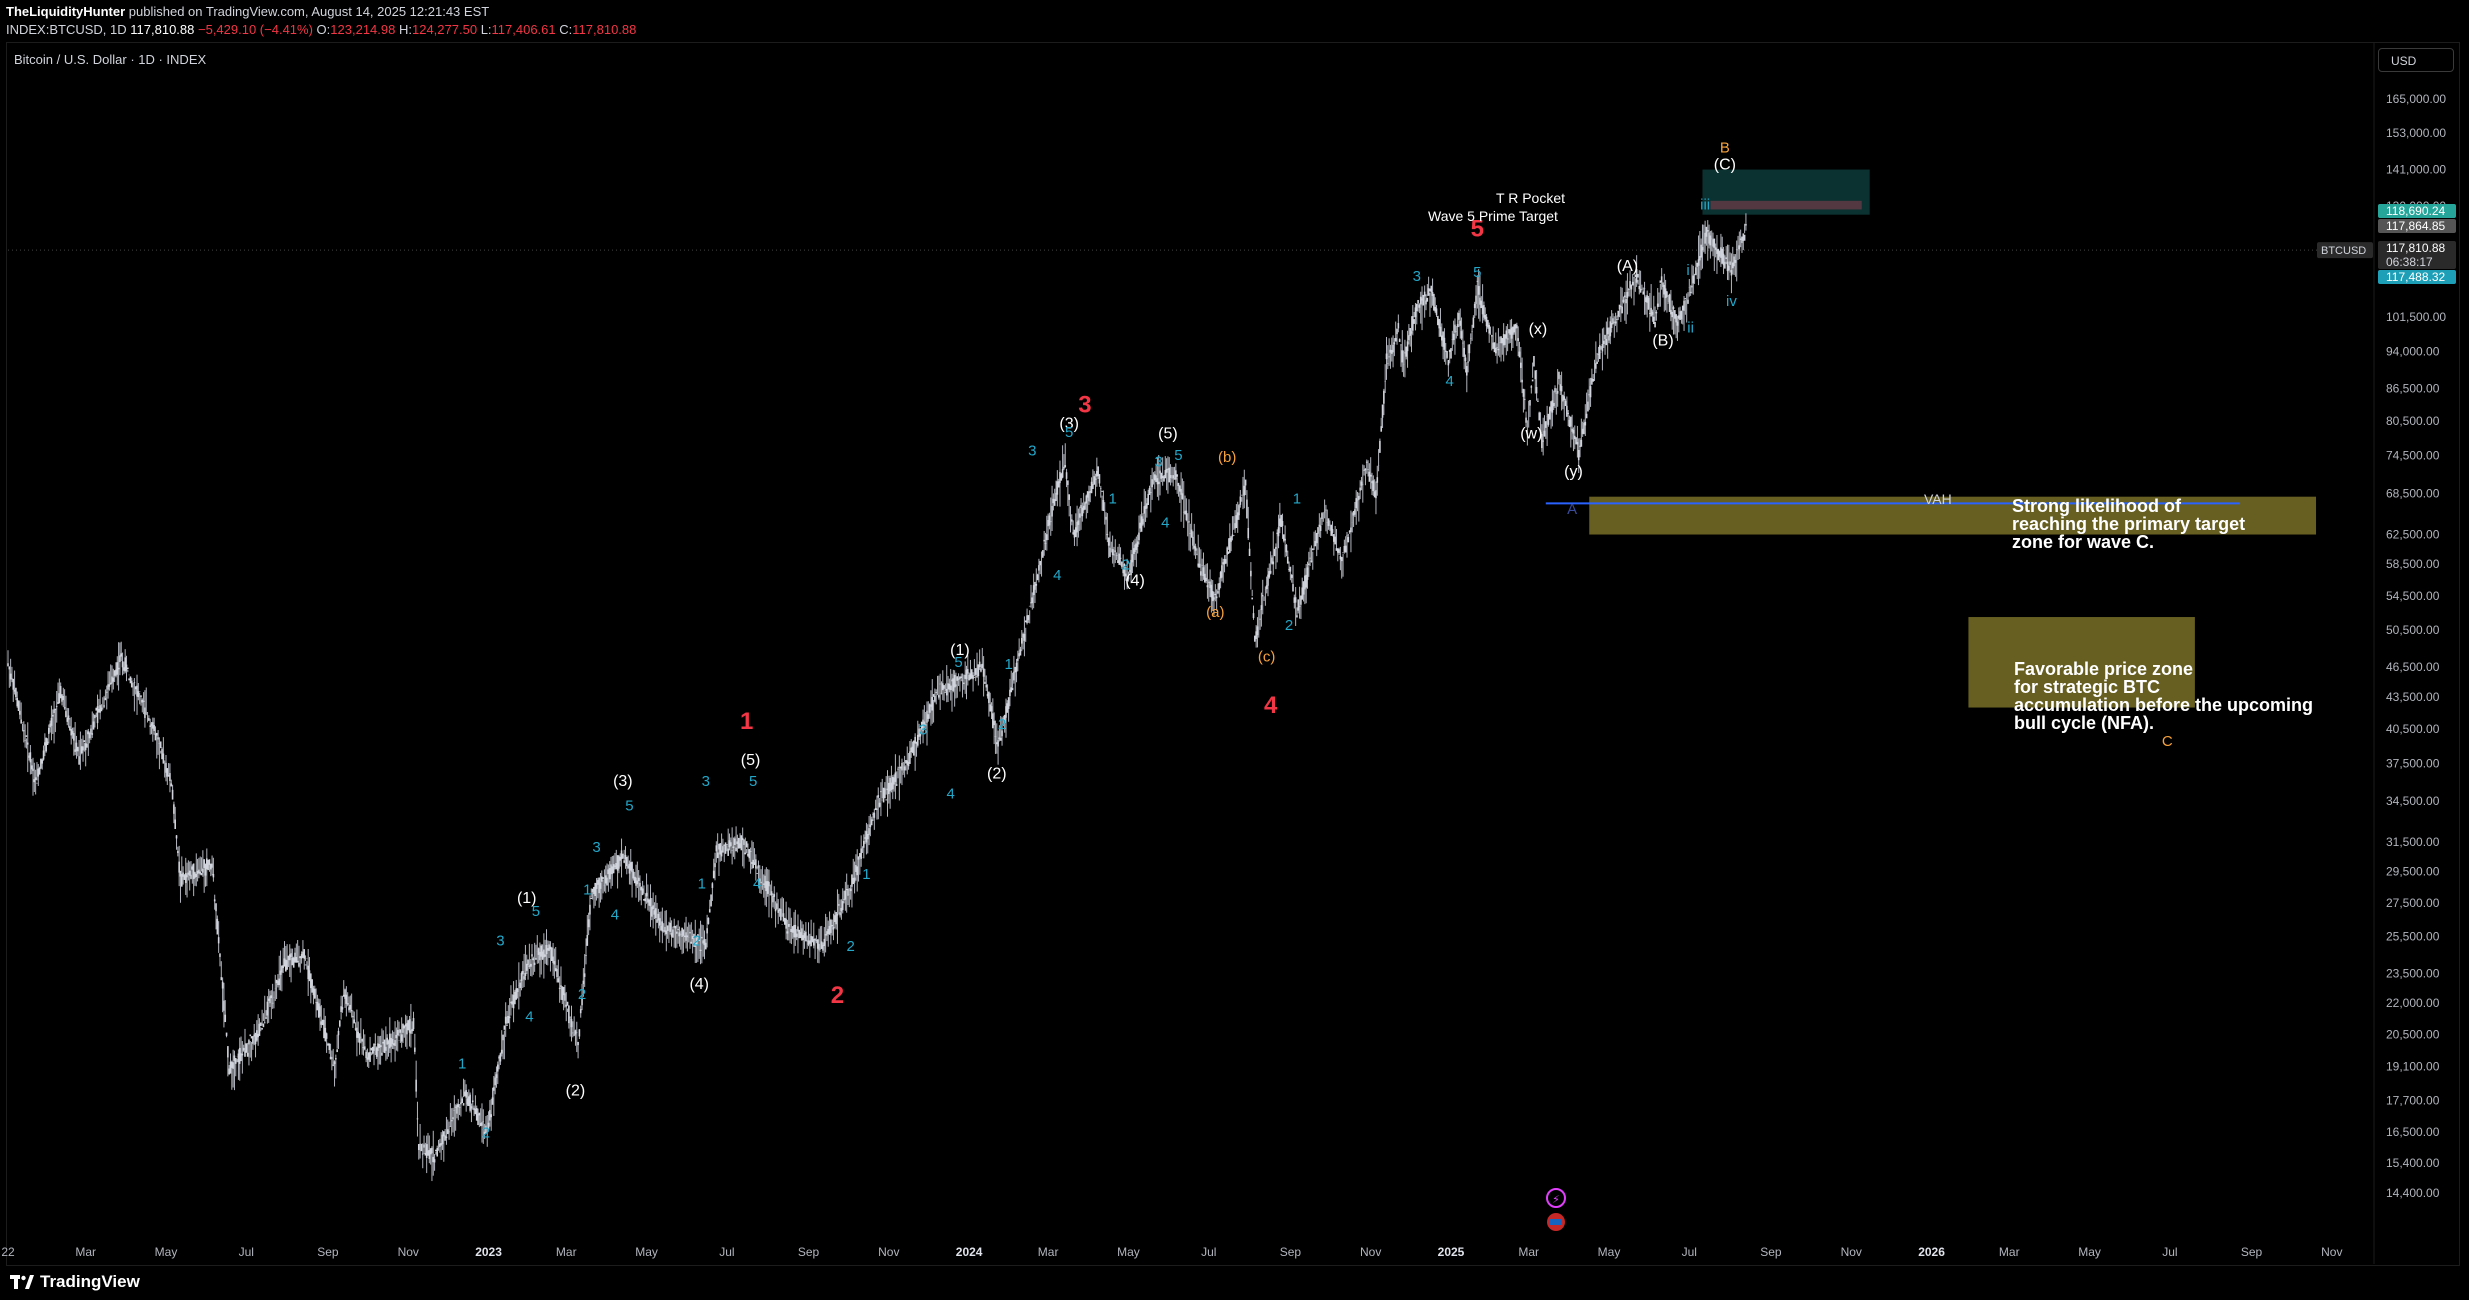 This screenshot has width=2469, height=1300. I want to click on wave-label: i, so click(1687, 270).